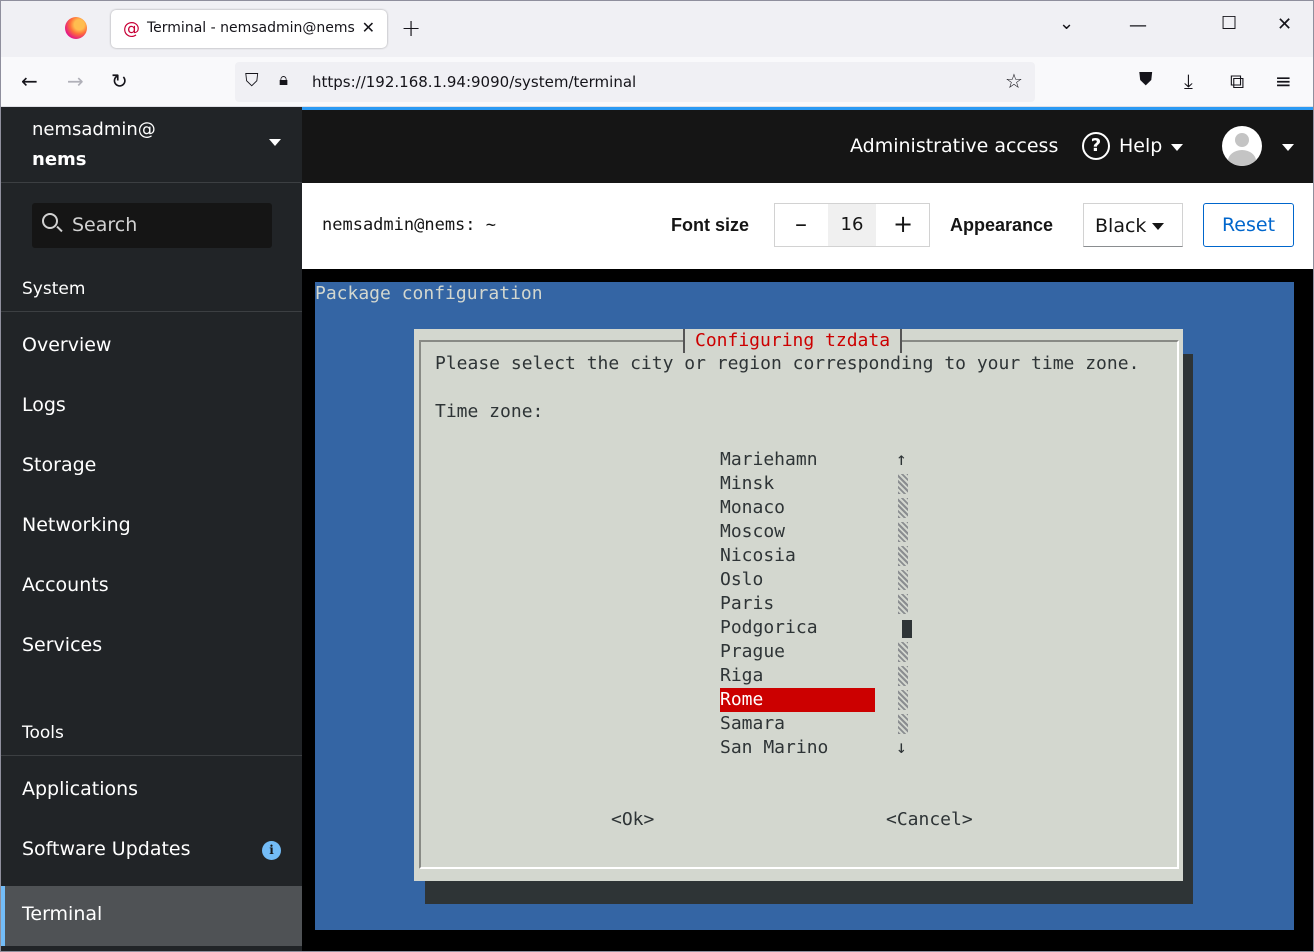 The image size is (1314, 952). I want to click on selected-timezone: Rome, so click(742, 699).